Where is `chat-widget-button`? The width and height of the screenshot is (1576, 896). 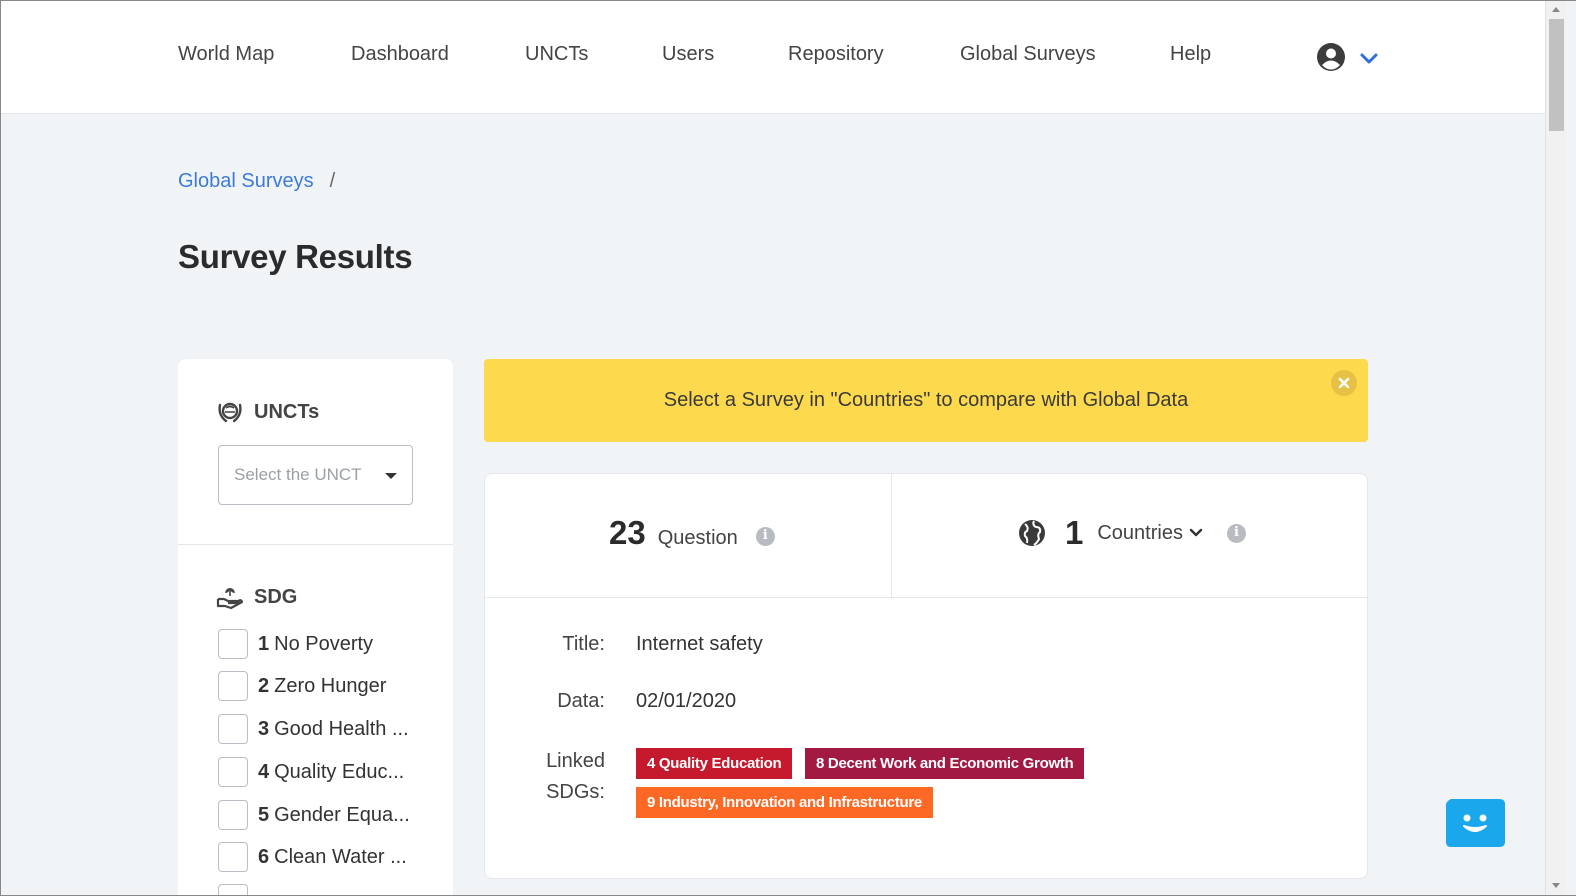
chat-widget-button is located at coordinates (1471, 823).